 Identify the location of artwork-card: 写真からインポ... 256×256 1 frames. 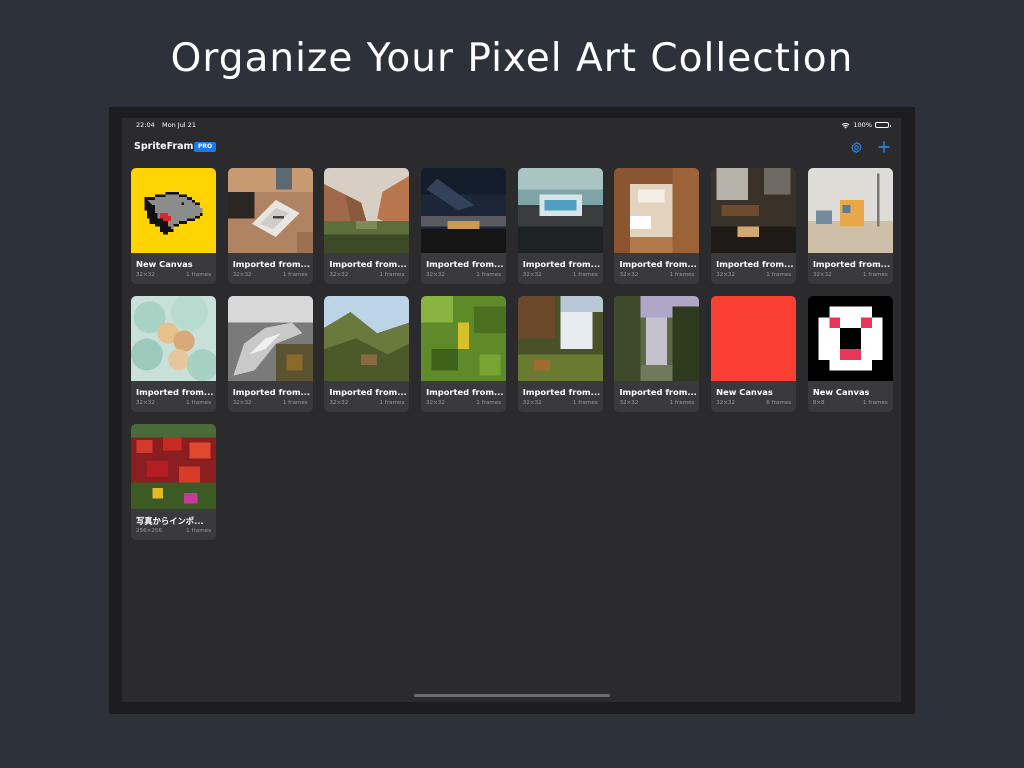
(173, 482).